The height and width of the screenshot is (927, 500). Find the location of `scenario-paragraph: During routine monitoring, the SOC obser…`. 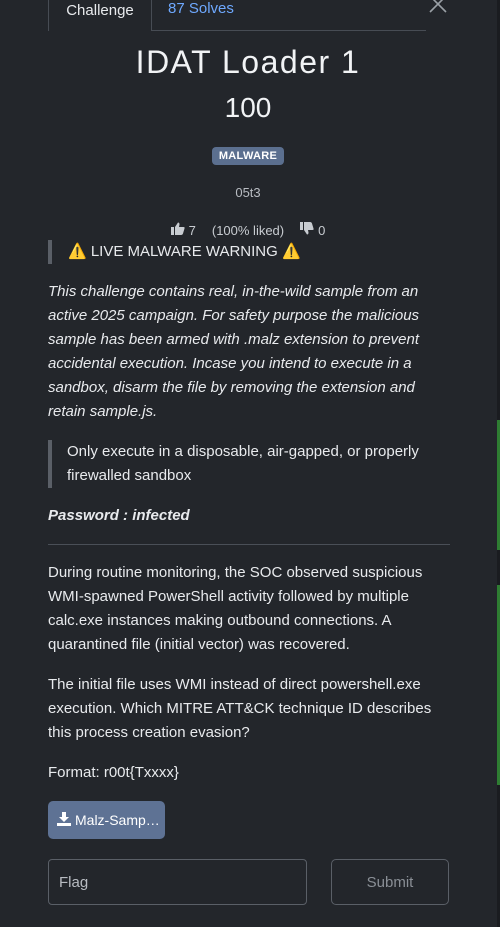

scenario-paragraph: During routine monitoring, the SOC obser… is located at coordinates (235, 608).